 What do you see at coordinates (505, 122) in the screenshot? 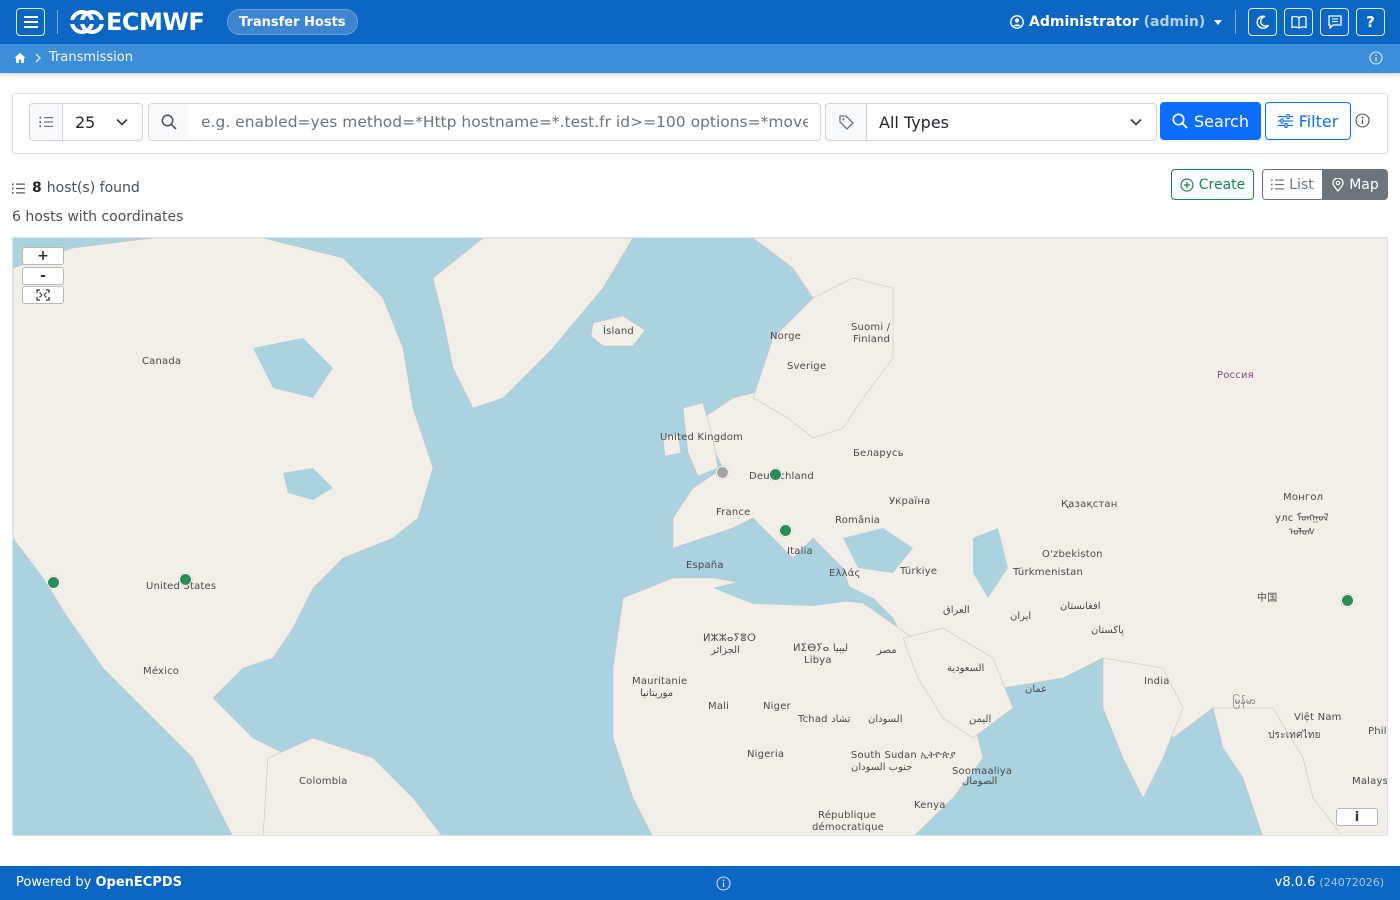
I see `search-input` at bounding box center [505, 122].